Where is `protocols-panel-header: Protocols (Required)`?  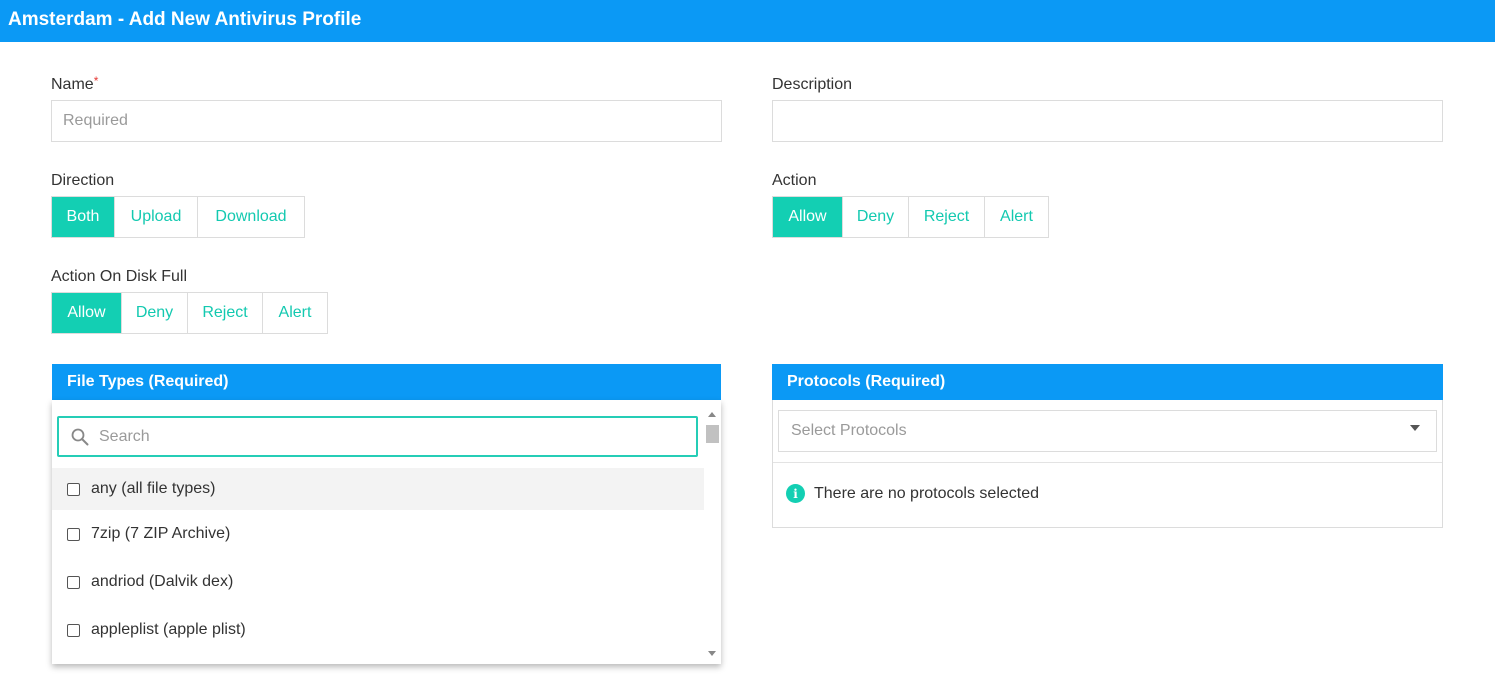 protocols-panel-header: Protocols (Required) is located at coordinates (1107, 382).